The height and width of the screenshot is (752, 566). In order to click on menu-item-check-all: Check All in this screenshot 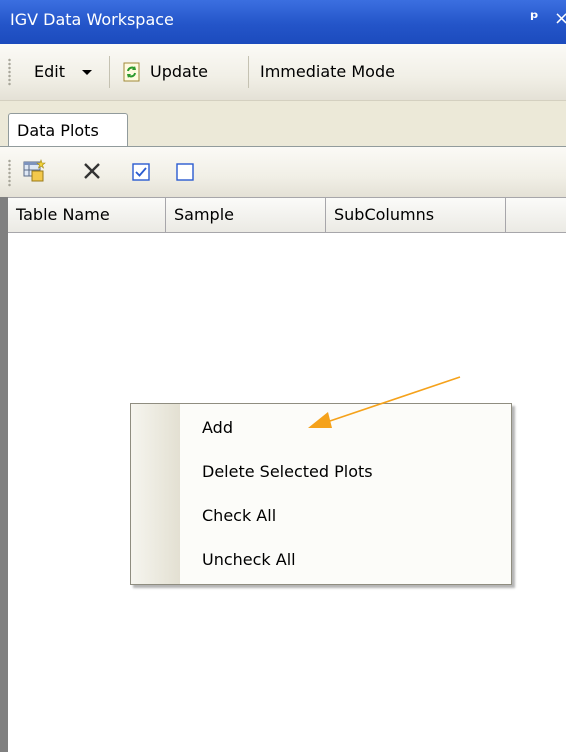, I will do `click(345, 516)`.